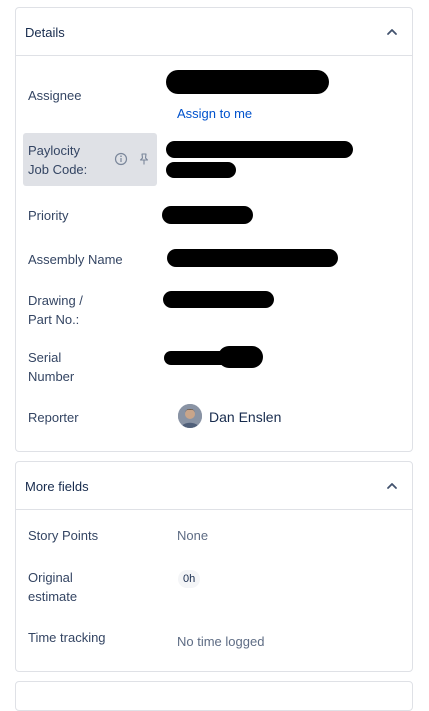 Image resolution: width=429 pixels, height=711 pixels. I want to click on avatar, so click(190, 416).